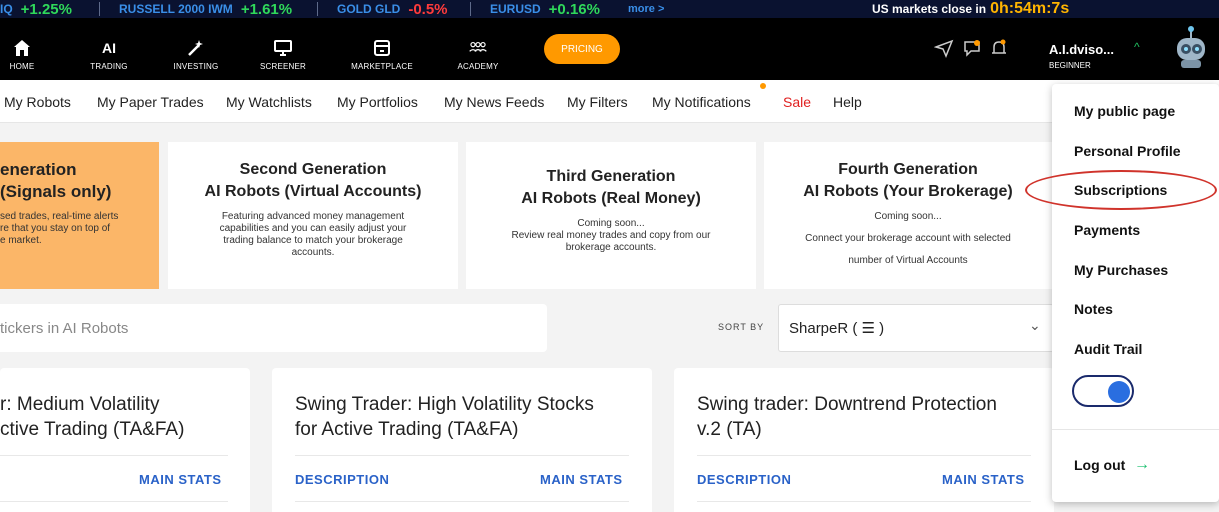 The image size is (1219, 512). Describe the element at coordinates (1121, 270) in the screenshot. I see `menu-item-my-purchases: My Purchases` at that location.